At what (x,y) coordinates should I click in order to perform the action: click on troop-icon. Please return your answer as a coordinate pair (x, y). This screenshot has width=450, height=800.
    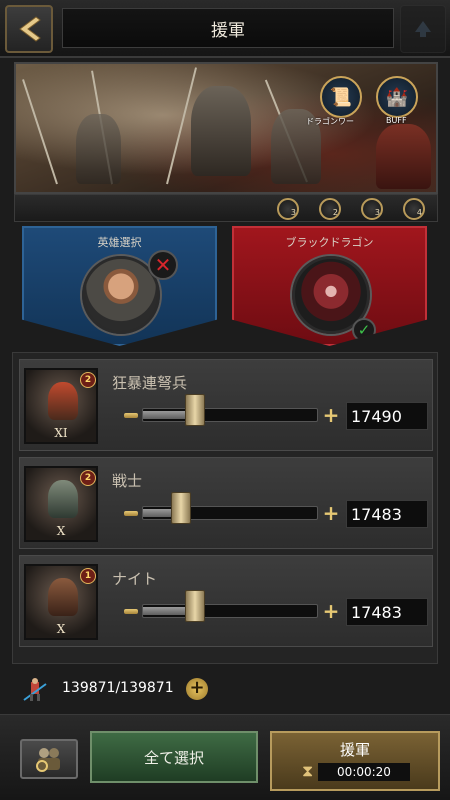
    Looking at the image, I should click on (35, 689).